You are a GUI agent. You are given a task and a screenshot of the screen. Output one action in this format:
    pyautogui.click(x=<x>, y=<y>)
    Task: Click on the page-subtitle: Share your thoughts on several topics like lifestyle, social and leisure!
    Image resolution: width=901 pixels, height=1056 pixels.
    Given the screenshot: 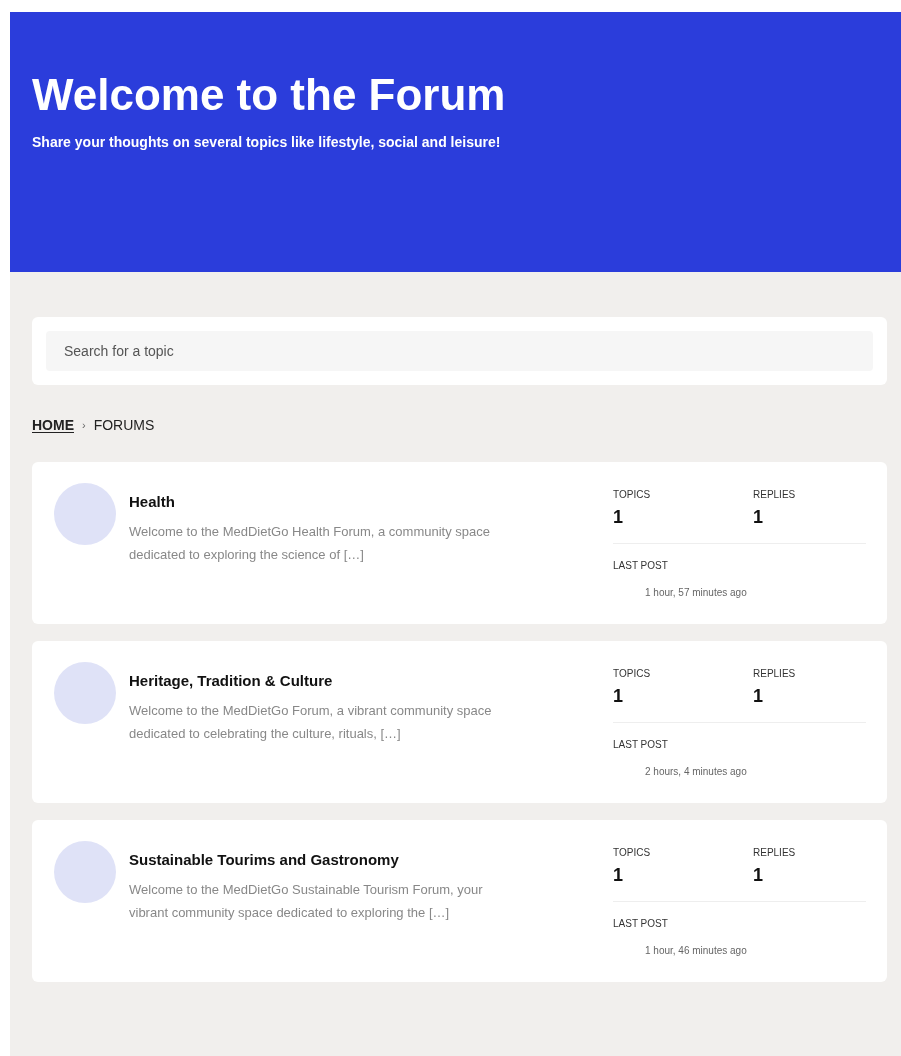 What is the action you would take?
    pyautogui.click(x=267, y=142)
    